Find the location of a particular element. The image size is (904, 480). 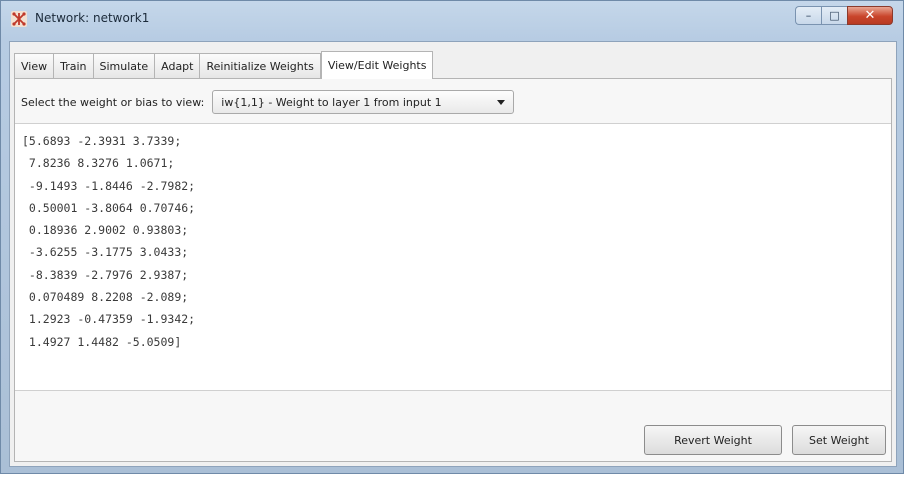

minimize-button: – is located at coordinates (808, 15).